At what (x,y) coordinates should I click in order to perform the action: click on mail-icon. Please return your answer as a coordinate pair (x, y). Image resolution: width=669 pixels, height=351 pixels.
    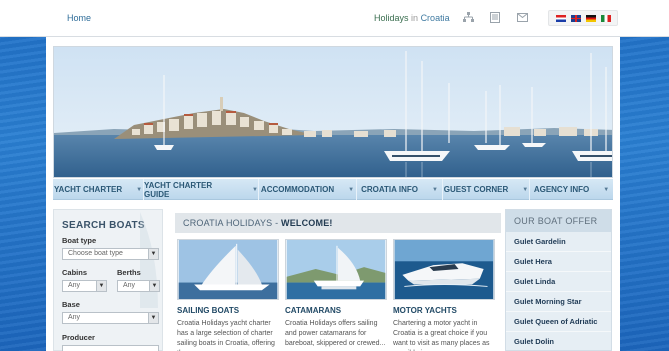
    Looking at the image, I should click on (522, 17).